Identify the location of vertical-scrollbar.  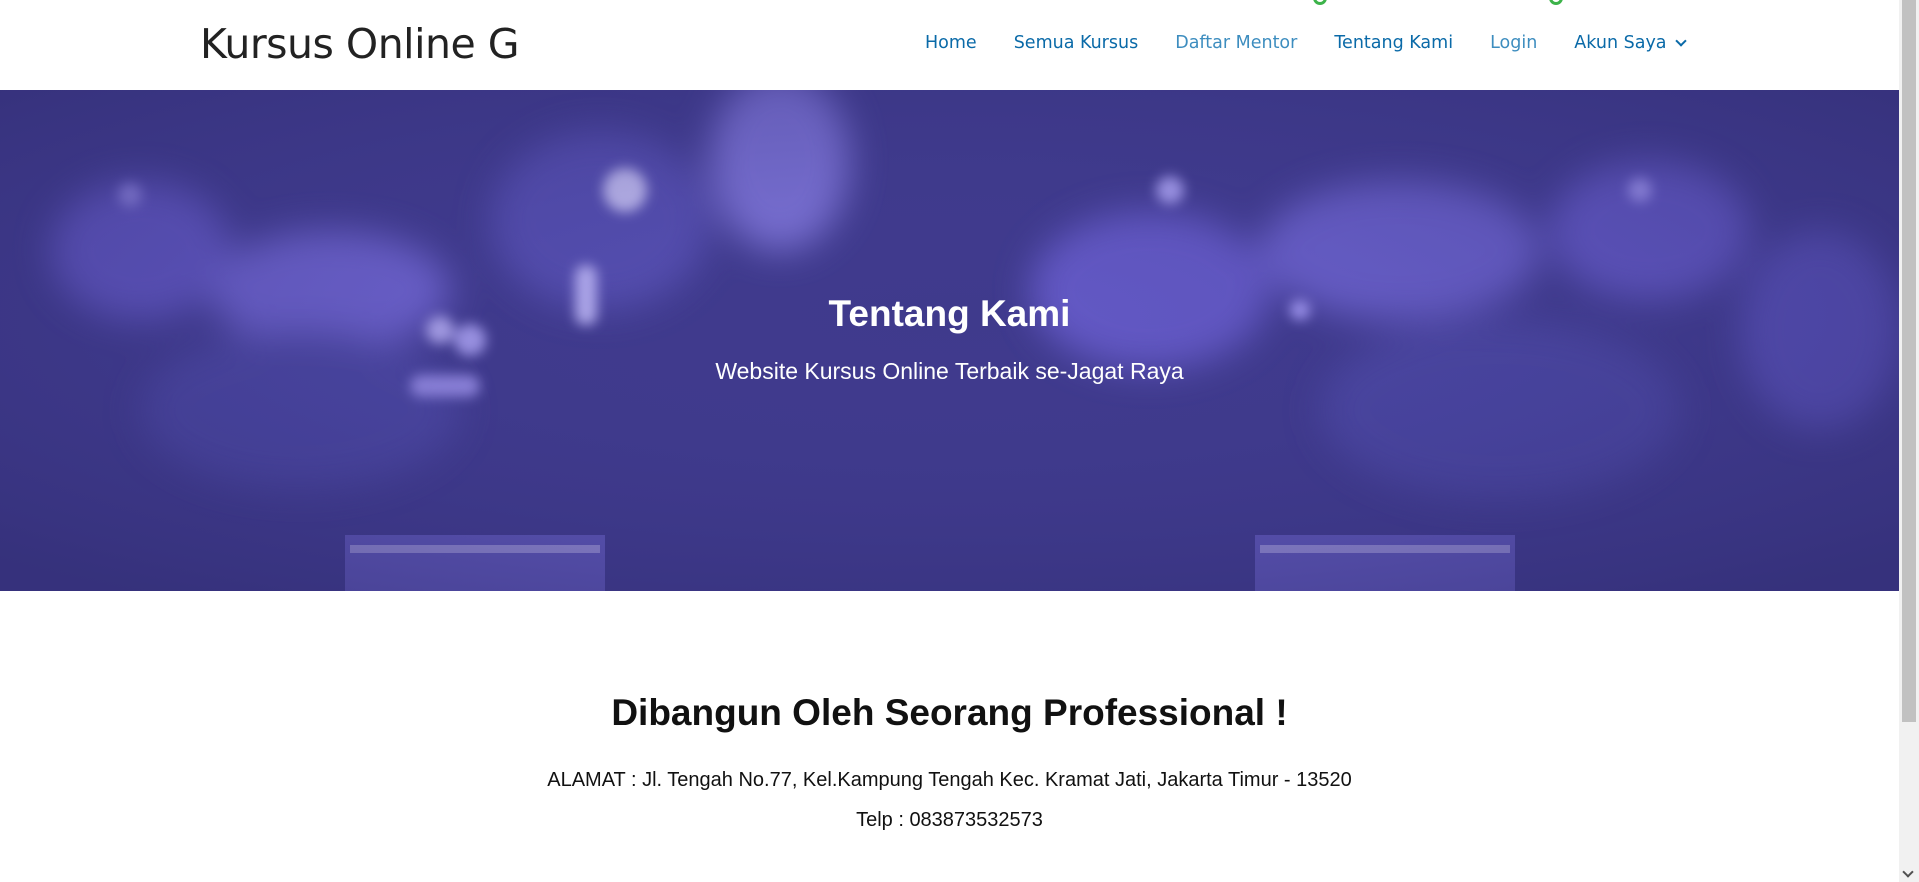
(1909, 441).